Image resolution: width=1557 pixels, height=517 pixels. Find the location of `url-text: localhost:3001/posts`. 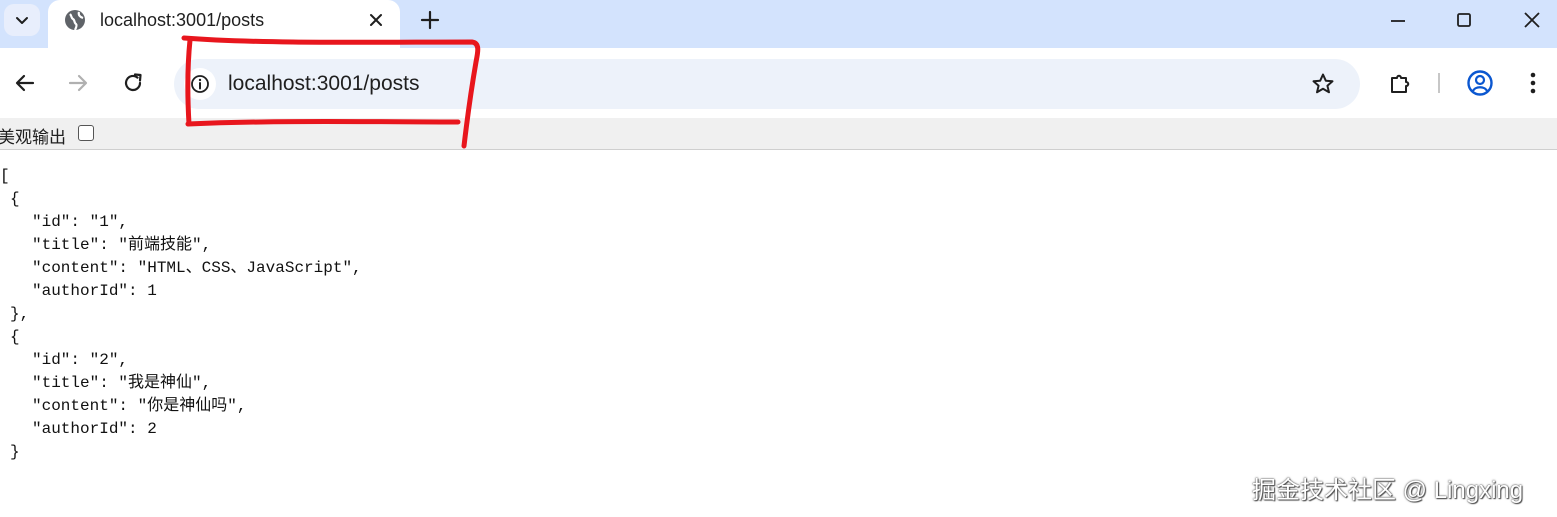

url-text: localhost:3001/posts is located at coordinates (323, 84).